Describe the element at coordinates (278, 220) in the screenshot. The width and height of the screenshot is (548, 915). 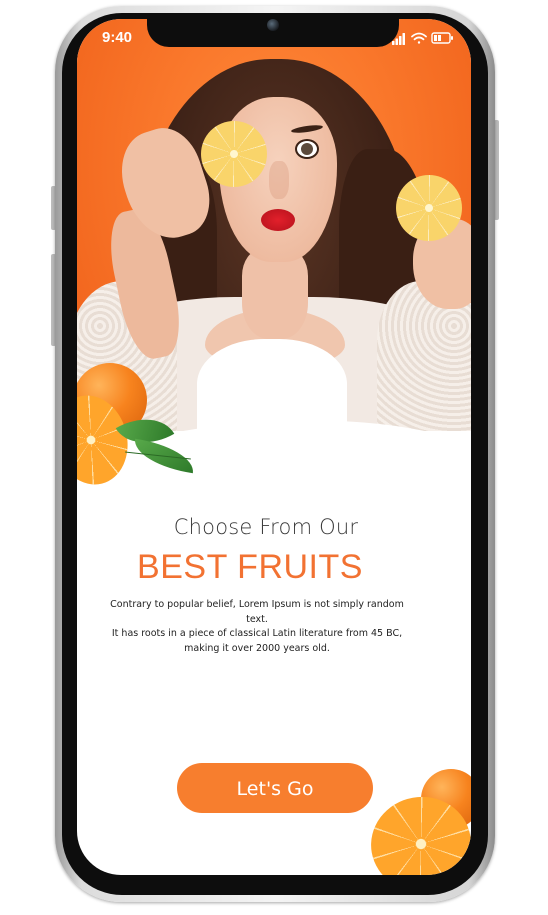
I see `hero-lips` at that location.